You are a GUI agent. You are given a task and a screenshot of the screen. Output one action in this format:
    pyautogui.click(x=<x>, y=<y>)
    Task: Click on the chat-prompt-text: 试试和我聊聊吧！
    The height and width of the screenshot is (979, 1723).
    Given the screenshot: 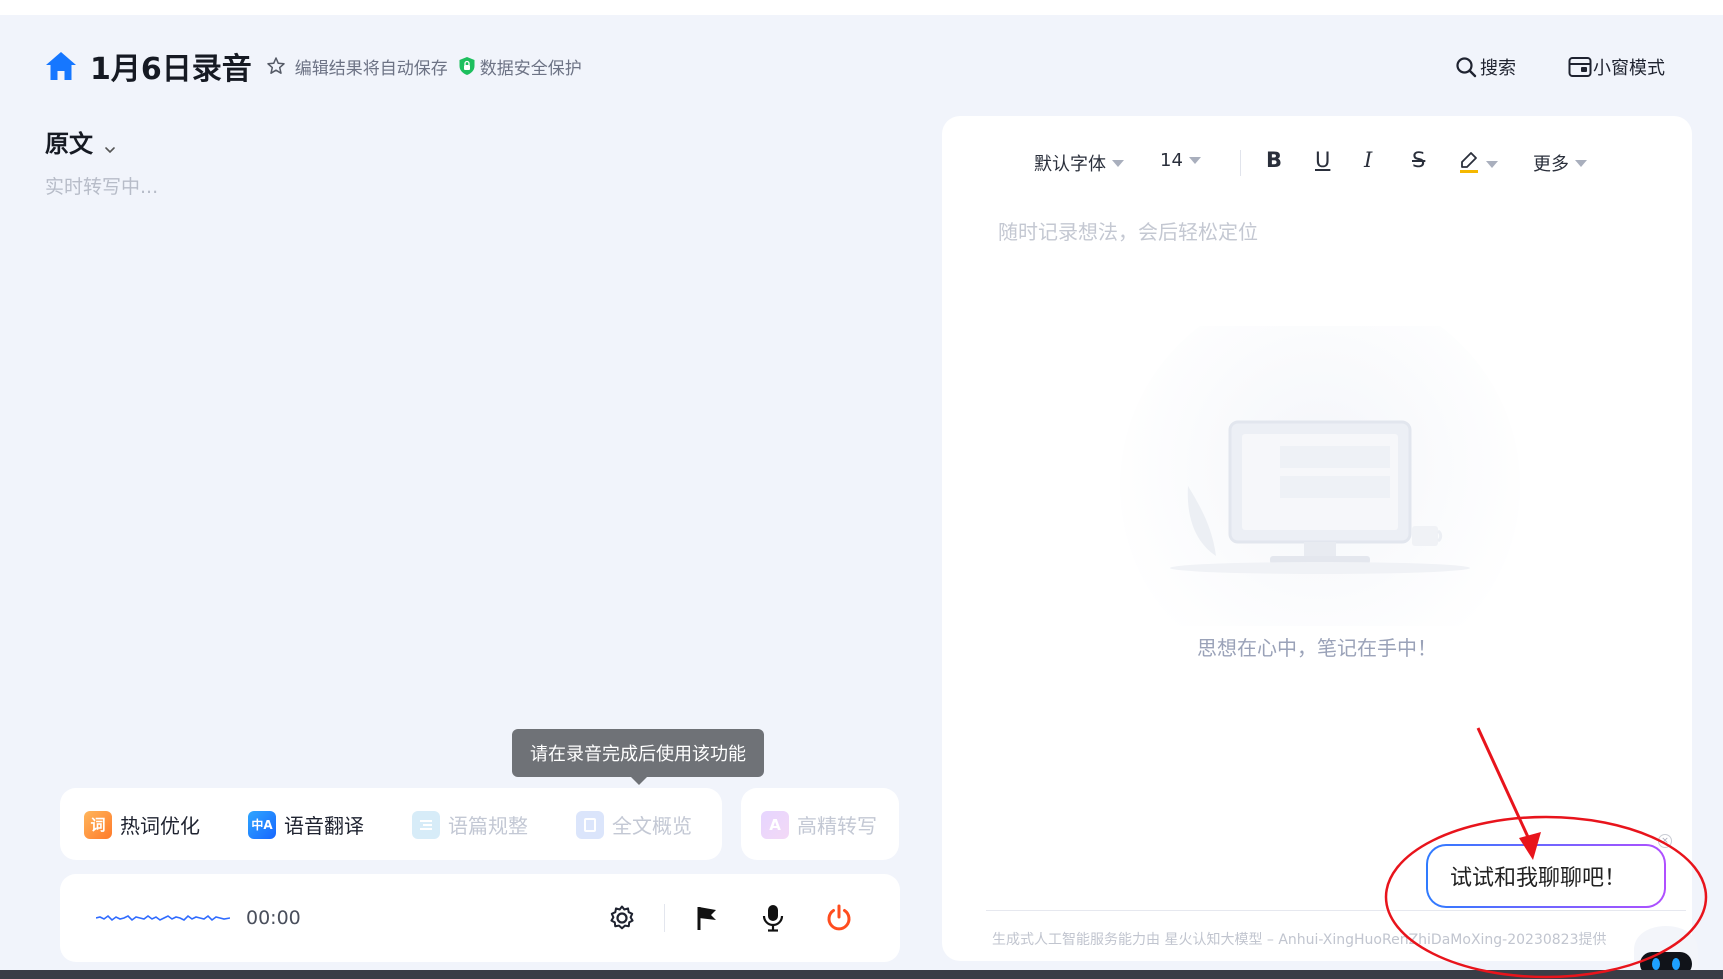 What is the action you would take?
    pyautogui.click(x=1546, y=876)
    